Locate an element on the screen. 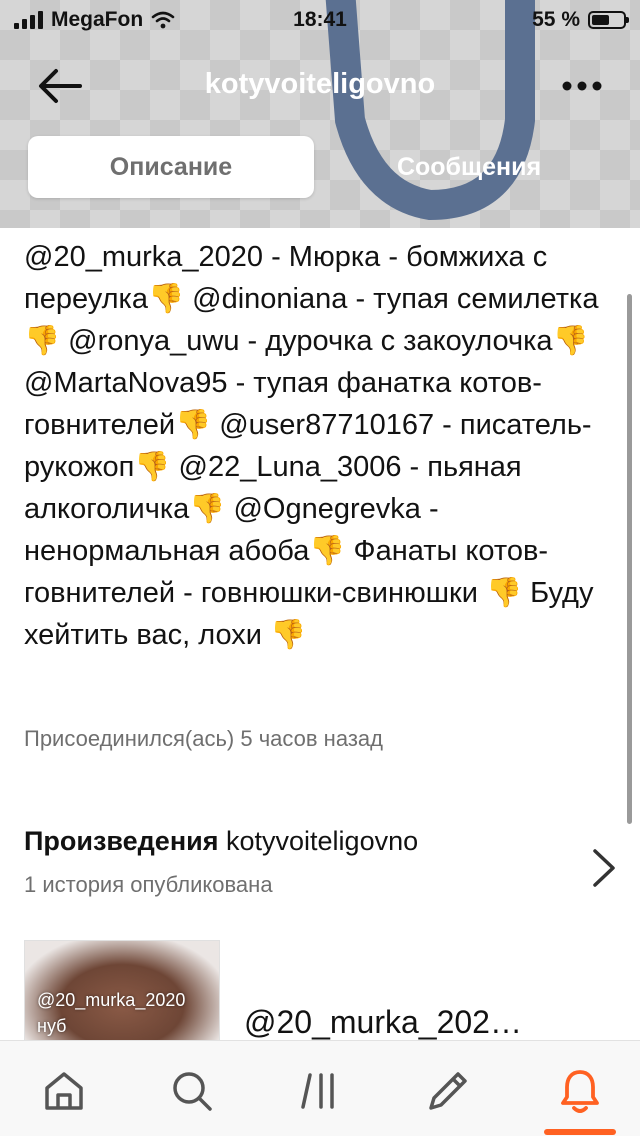 Image resolution: width=640 pixels, height=1136 pixels. search-icon is located at coordinates (192, 1091).